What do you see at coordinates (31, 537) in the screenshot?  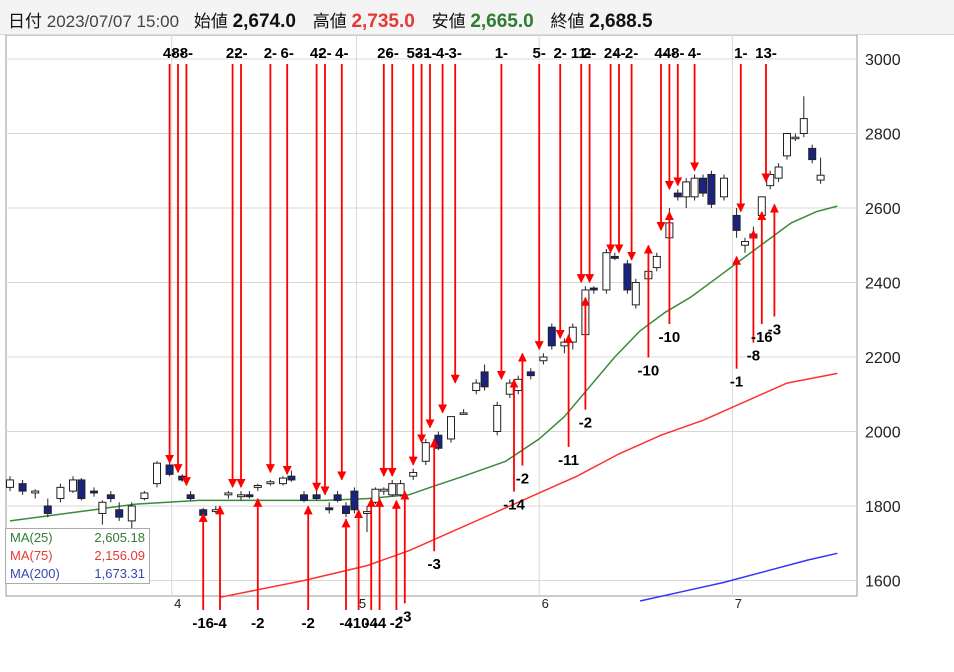 I see `legend-ma25-name: MA(25)` at bounding box center [31, 537].